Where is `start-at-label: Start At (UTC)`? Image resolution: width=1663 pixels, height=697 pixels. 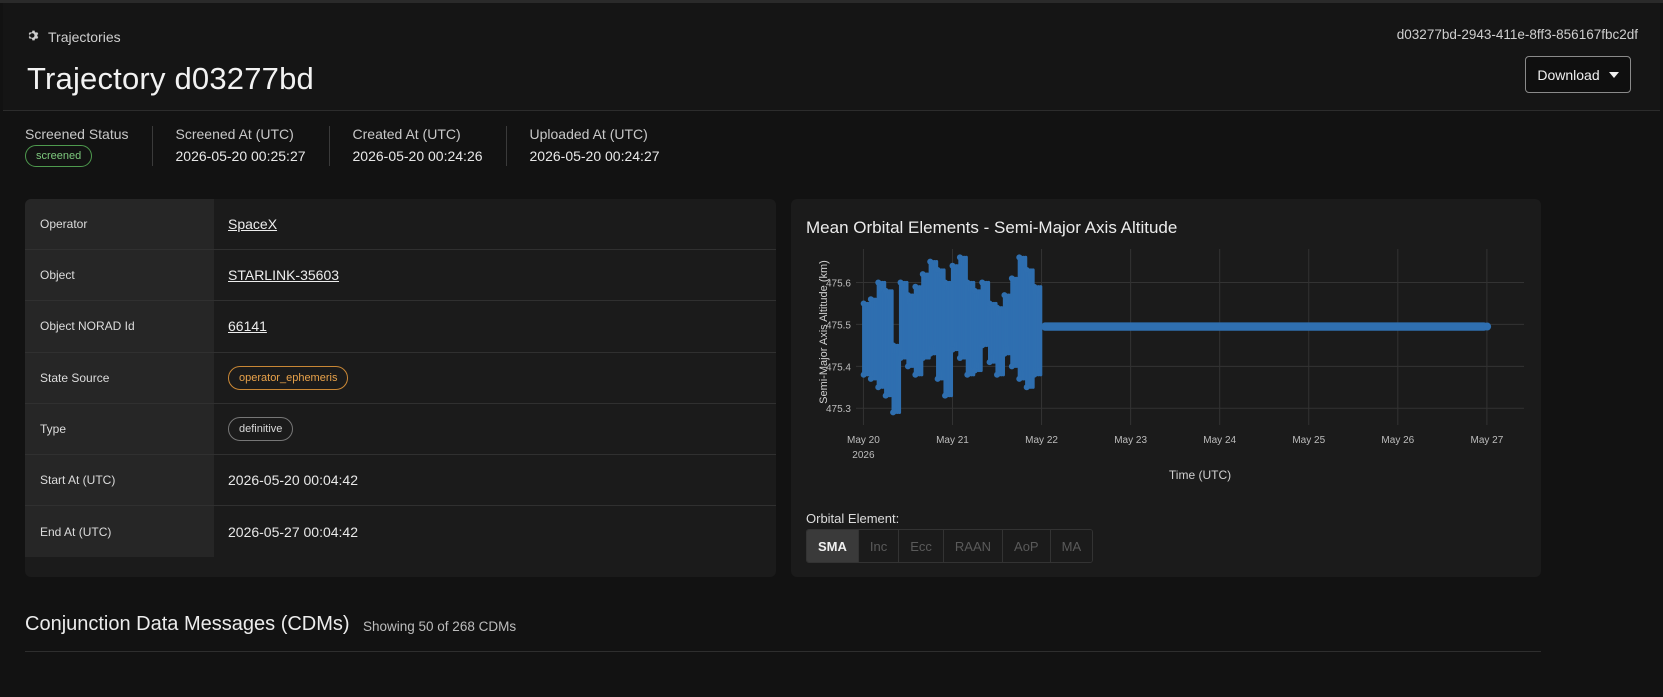
start-at-label: Start At (UTC) is located at coordinates (119, 480).